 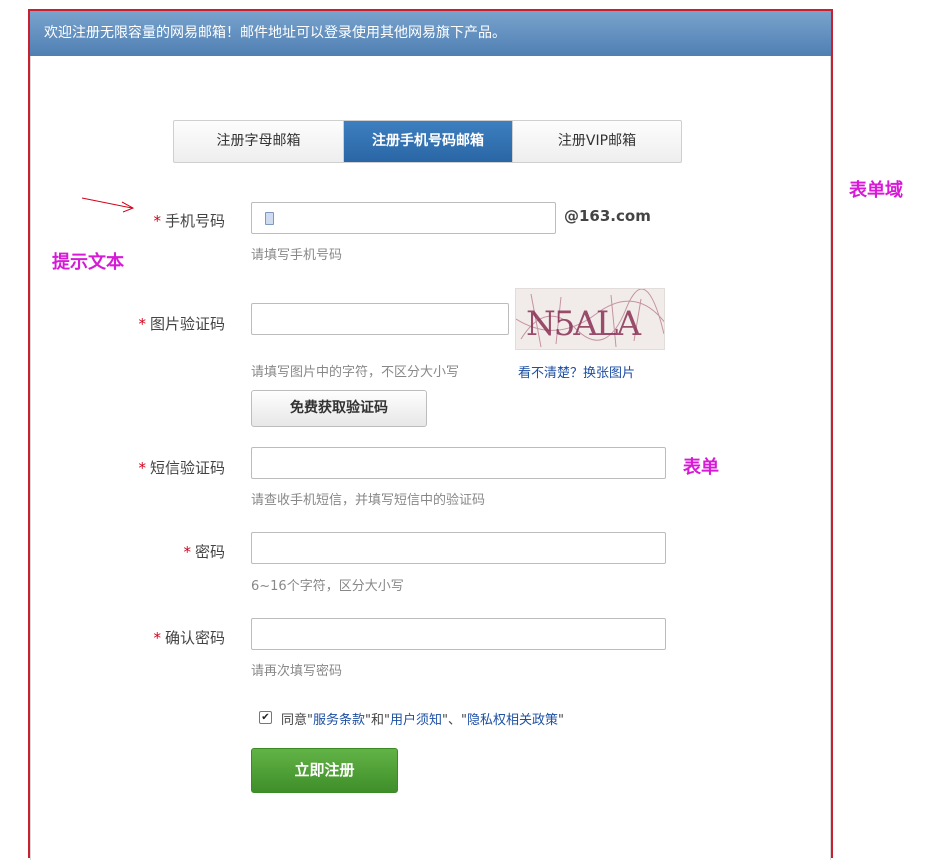 What do you see at coordinates (596, 141) in the screenshot?
I see `tab-vip-mail: 注册VIP邮箱` at bounding box center [596, 141].